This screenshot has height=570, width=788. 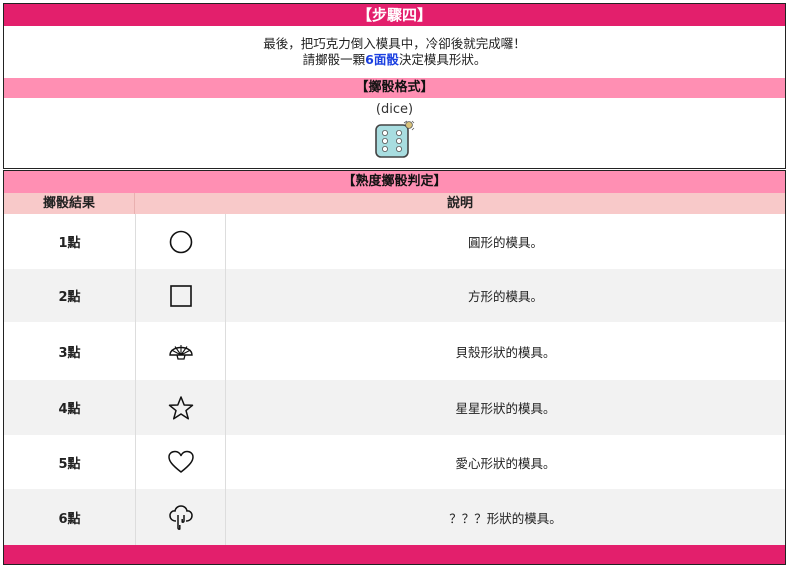 I want to click on desc-cell: ？？？形狀的模具。, so click(x=505, y=518).